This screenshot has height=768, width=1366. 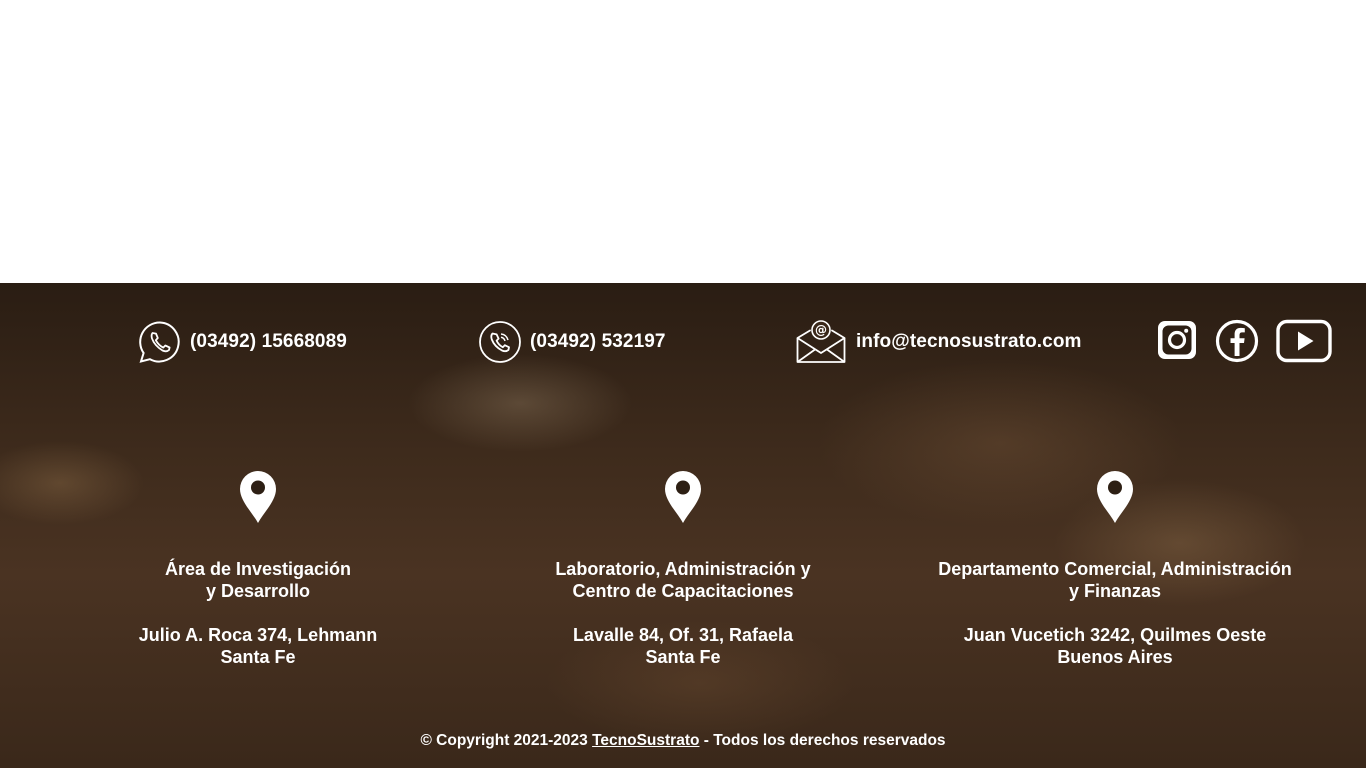 I want to click on location-name-line: Centro de Capacitaciones, so click(x=683, y=591).